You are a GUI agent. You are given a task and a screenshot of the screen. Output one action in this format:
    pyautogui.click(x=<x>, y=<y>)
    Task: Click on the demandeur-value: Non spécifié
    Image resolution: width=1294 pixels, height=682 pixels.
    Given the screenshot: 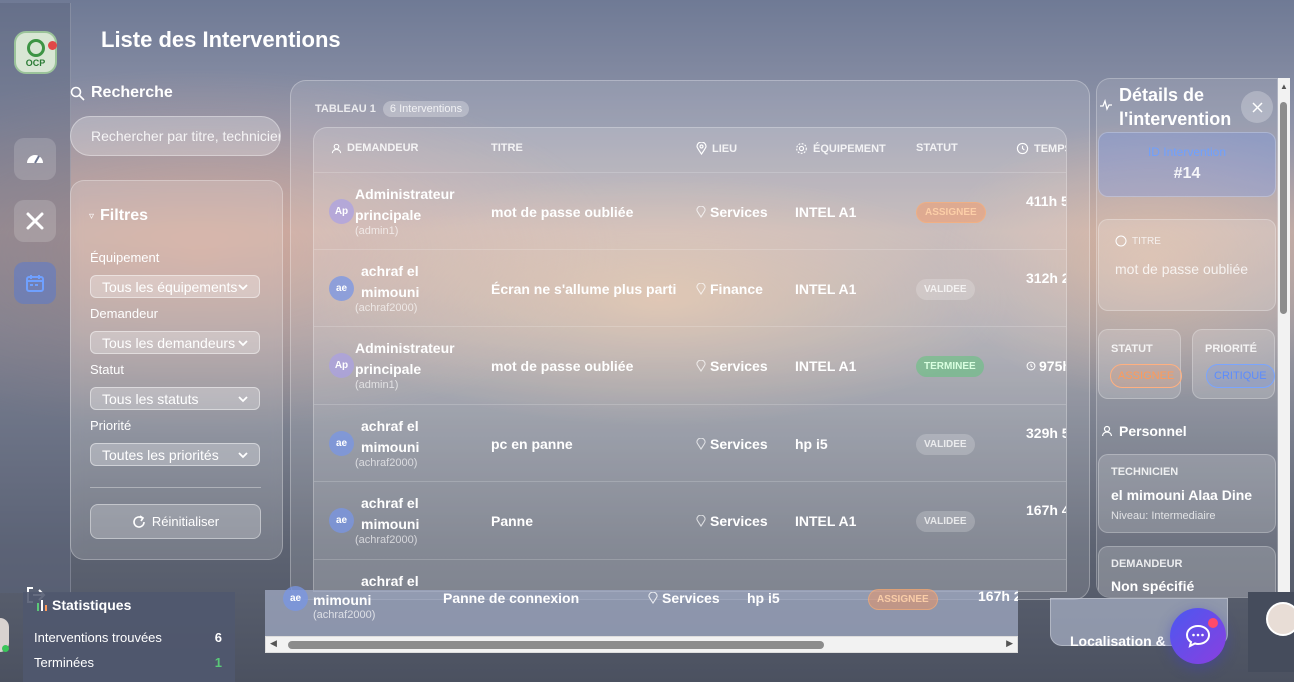 What is the action you would take?
    pyautogui.click(x=1153, y=586)
    